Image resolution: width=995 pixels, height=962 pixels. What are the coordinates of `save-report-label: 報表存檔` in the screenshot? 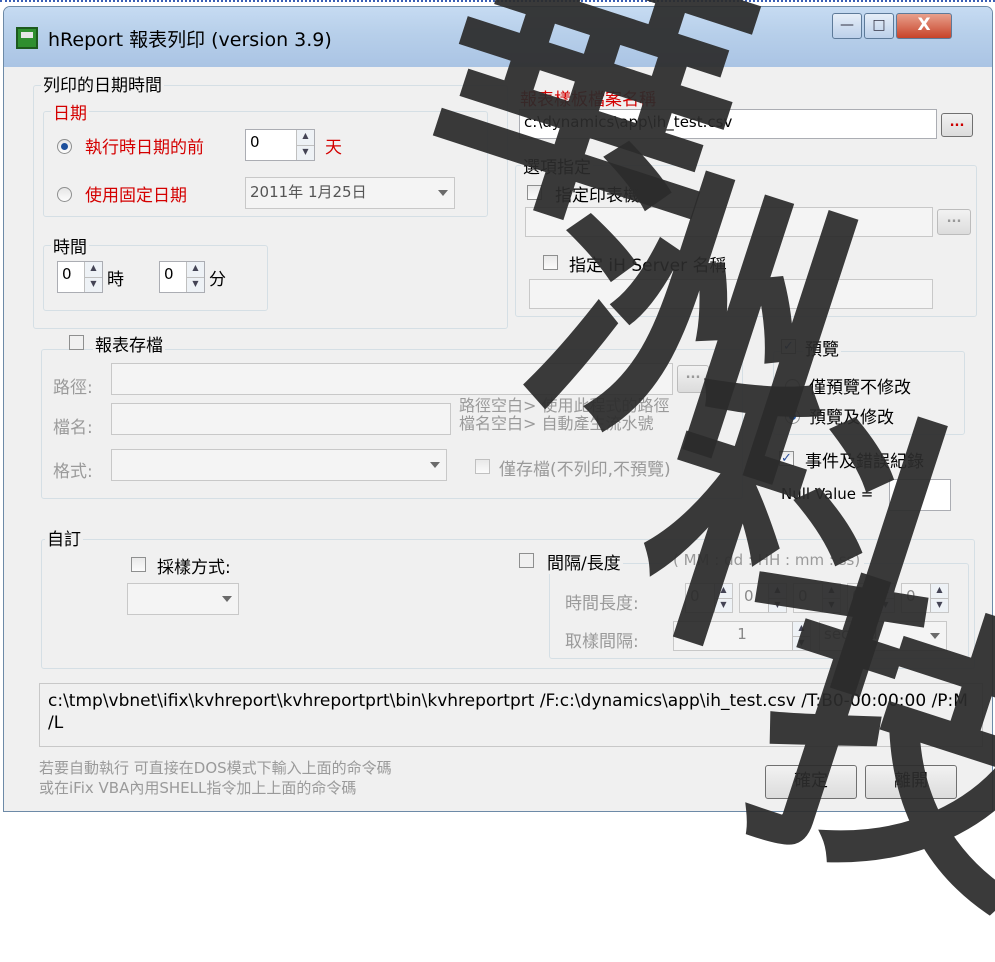 It's located at (129, 343).